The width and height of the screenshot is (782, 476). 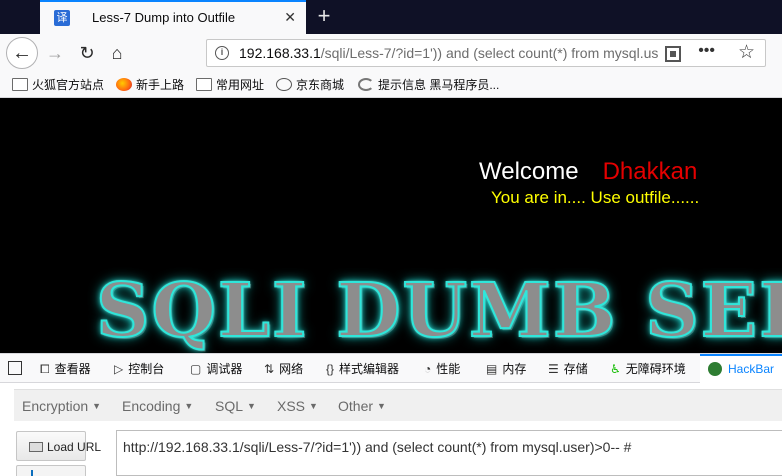 I want to click on tab-label: 存储, so click(x=575, y=369).